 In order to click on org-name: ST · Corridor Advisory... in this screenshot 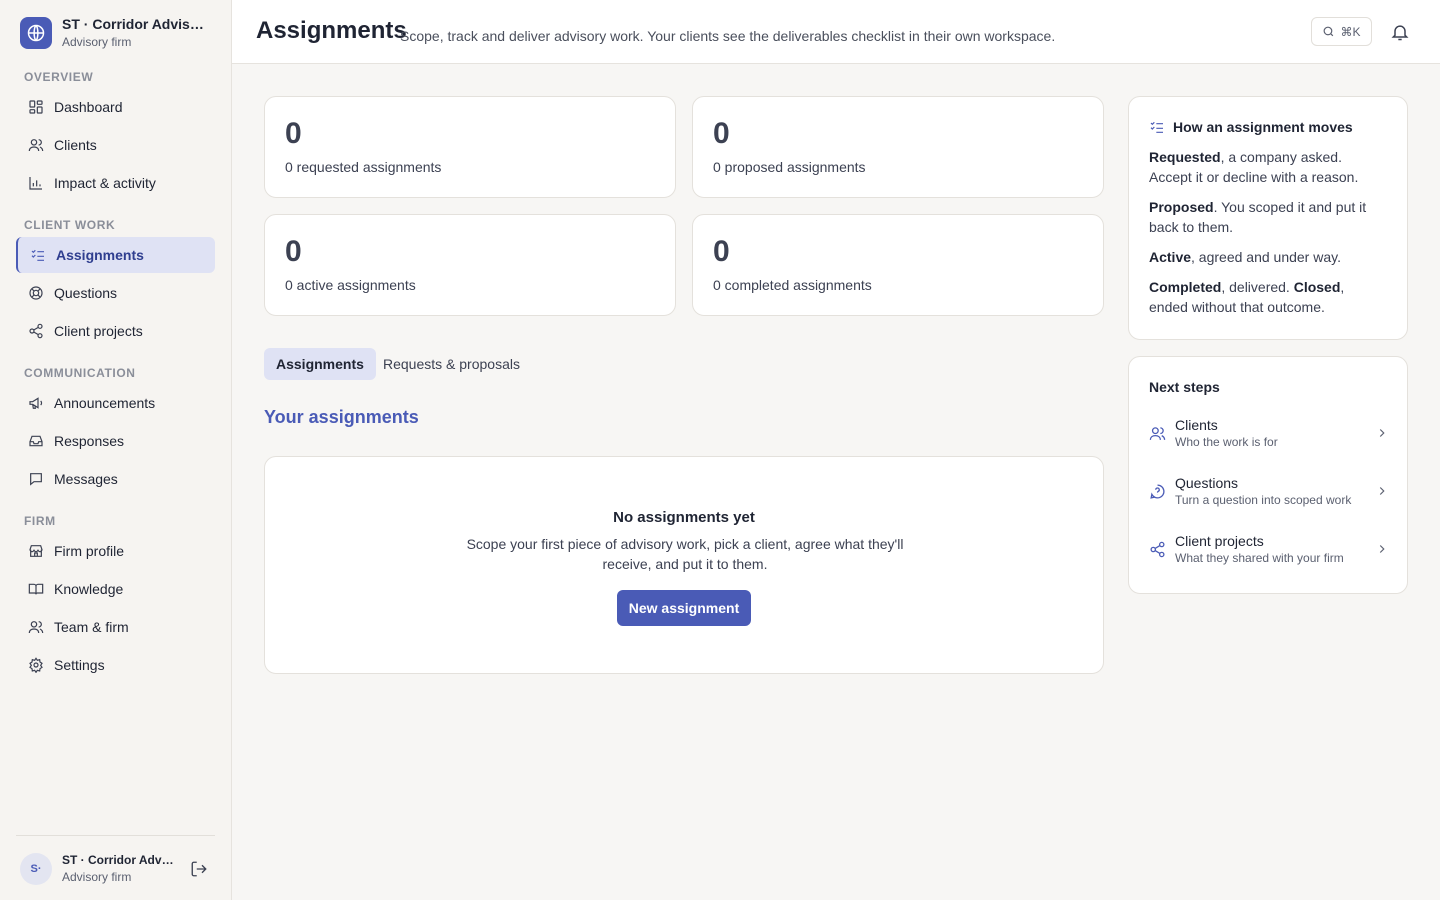, I will do `click(137, 24)`.